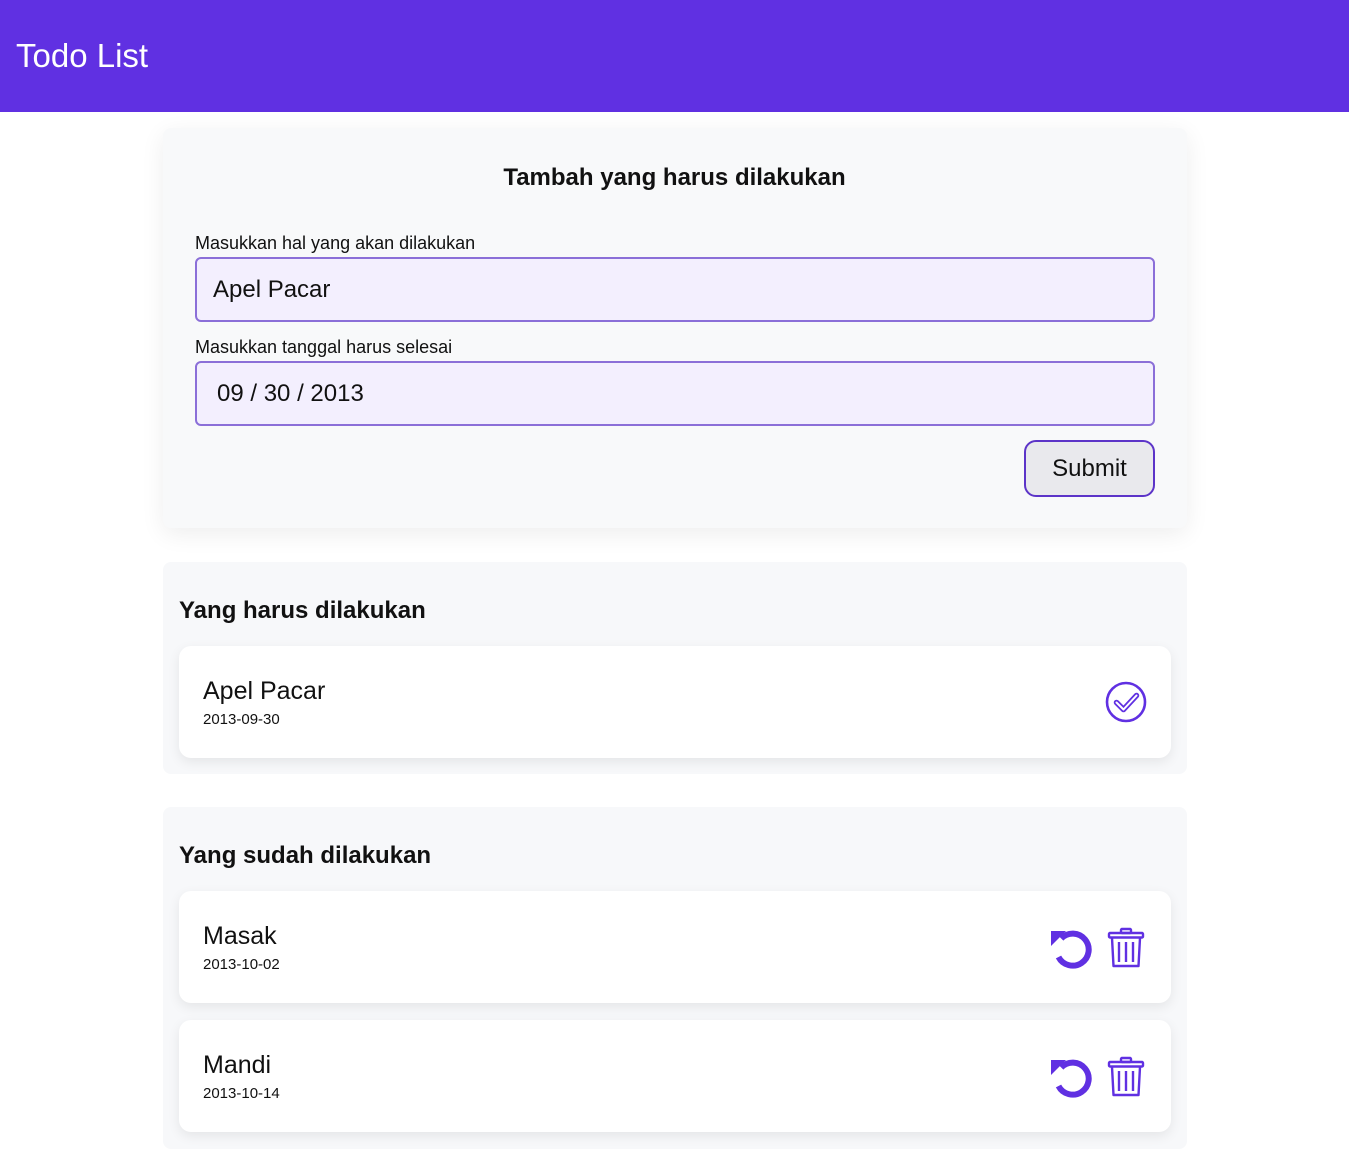 This screenshot has width=1349, height=1165. I want to click on todo-name: Mandi, so click(237, 1065).